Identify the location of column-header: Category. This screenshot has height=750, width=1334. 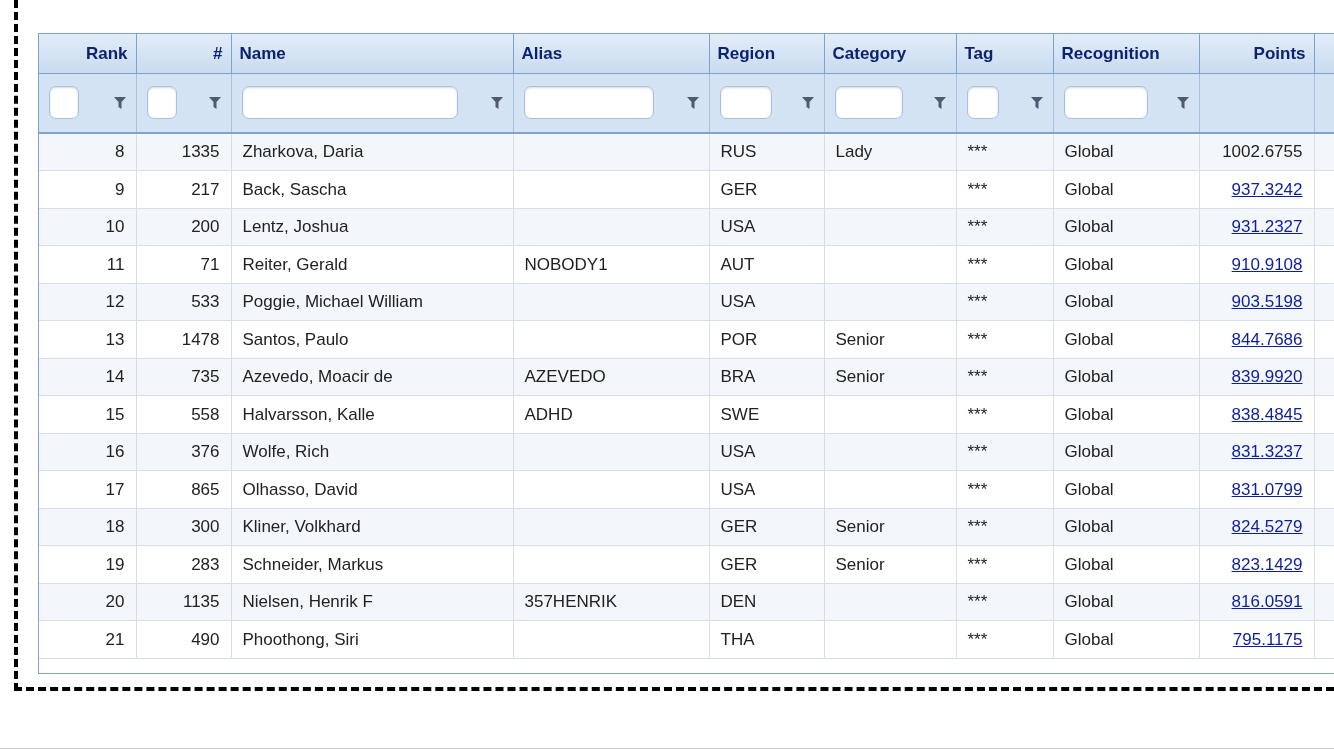
(890, 53).